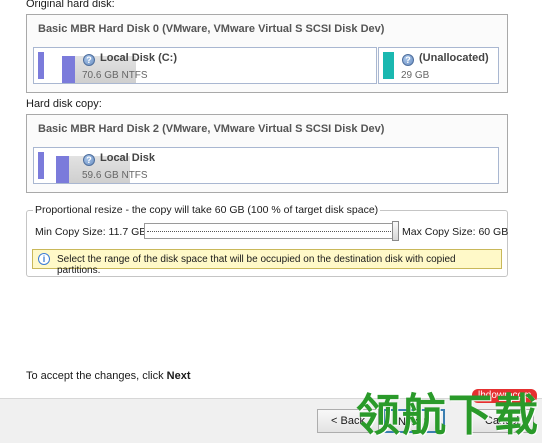 The image size is (542, 443). Describe the element at coordinates (271, 231) in the screenshot. I see `copy-size-slider` at that location.